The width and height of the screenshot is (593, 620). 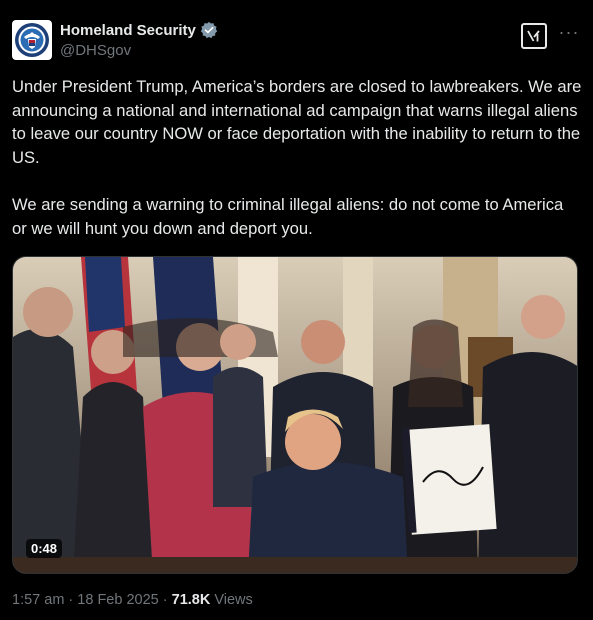 What do you see at coordinates (569, 34) in the screenshot?
I see `more-options-button: ···` at bounding box center [569, 34].